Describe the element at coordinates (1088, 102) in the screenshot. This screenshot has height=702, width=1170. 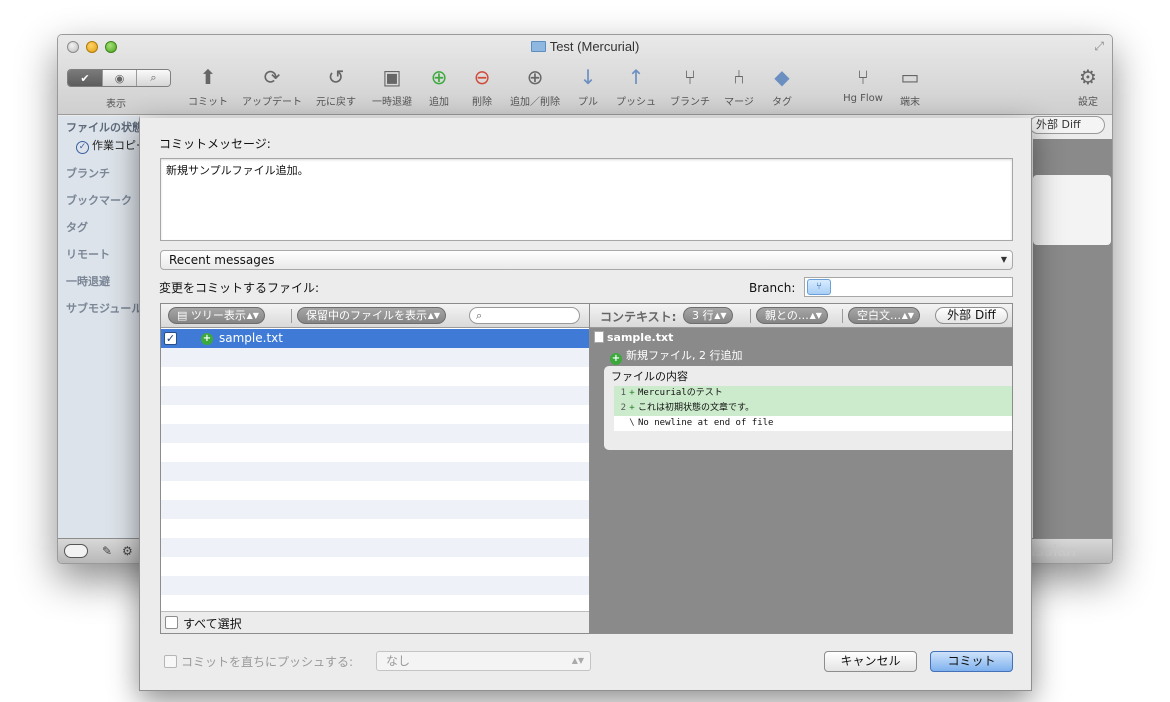
I see `toolbar-label: 設定` at that location.